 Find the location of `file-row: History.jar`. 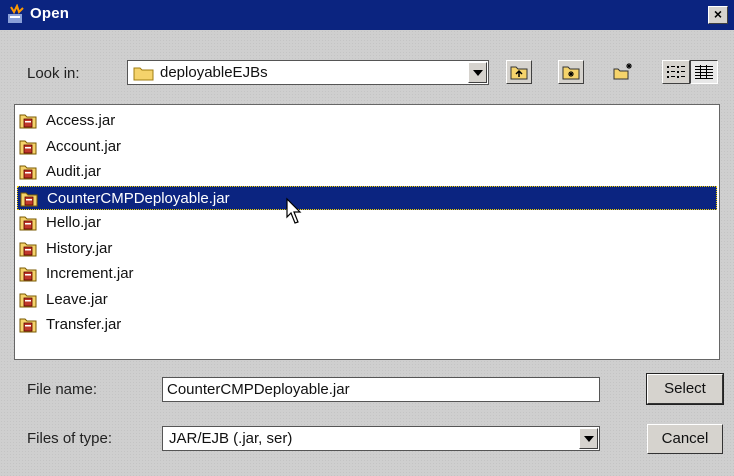

file-row: History.jar is located at coordinates (367, 249).